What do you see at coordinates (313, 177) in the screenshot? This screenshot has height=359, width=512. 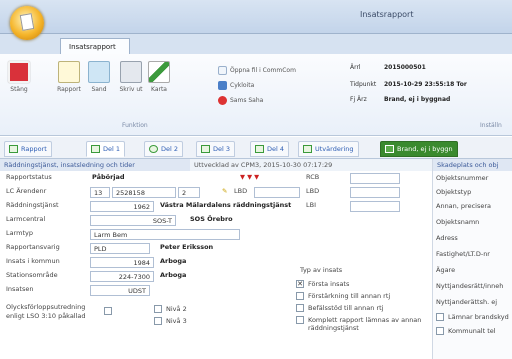 I see `rcb-label: RCB` at bounding box center [313, 177].